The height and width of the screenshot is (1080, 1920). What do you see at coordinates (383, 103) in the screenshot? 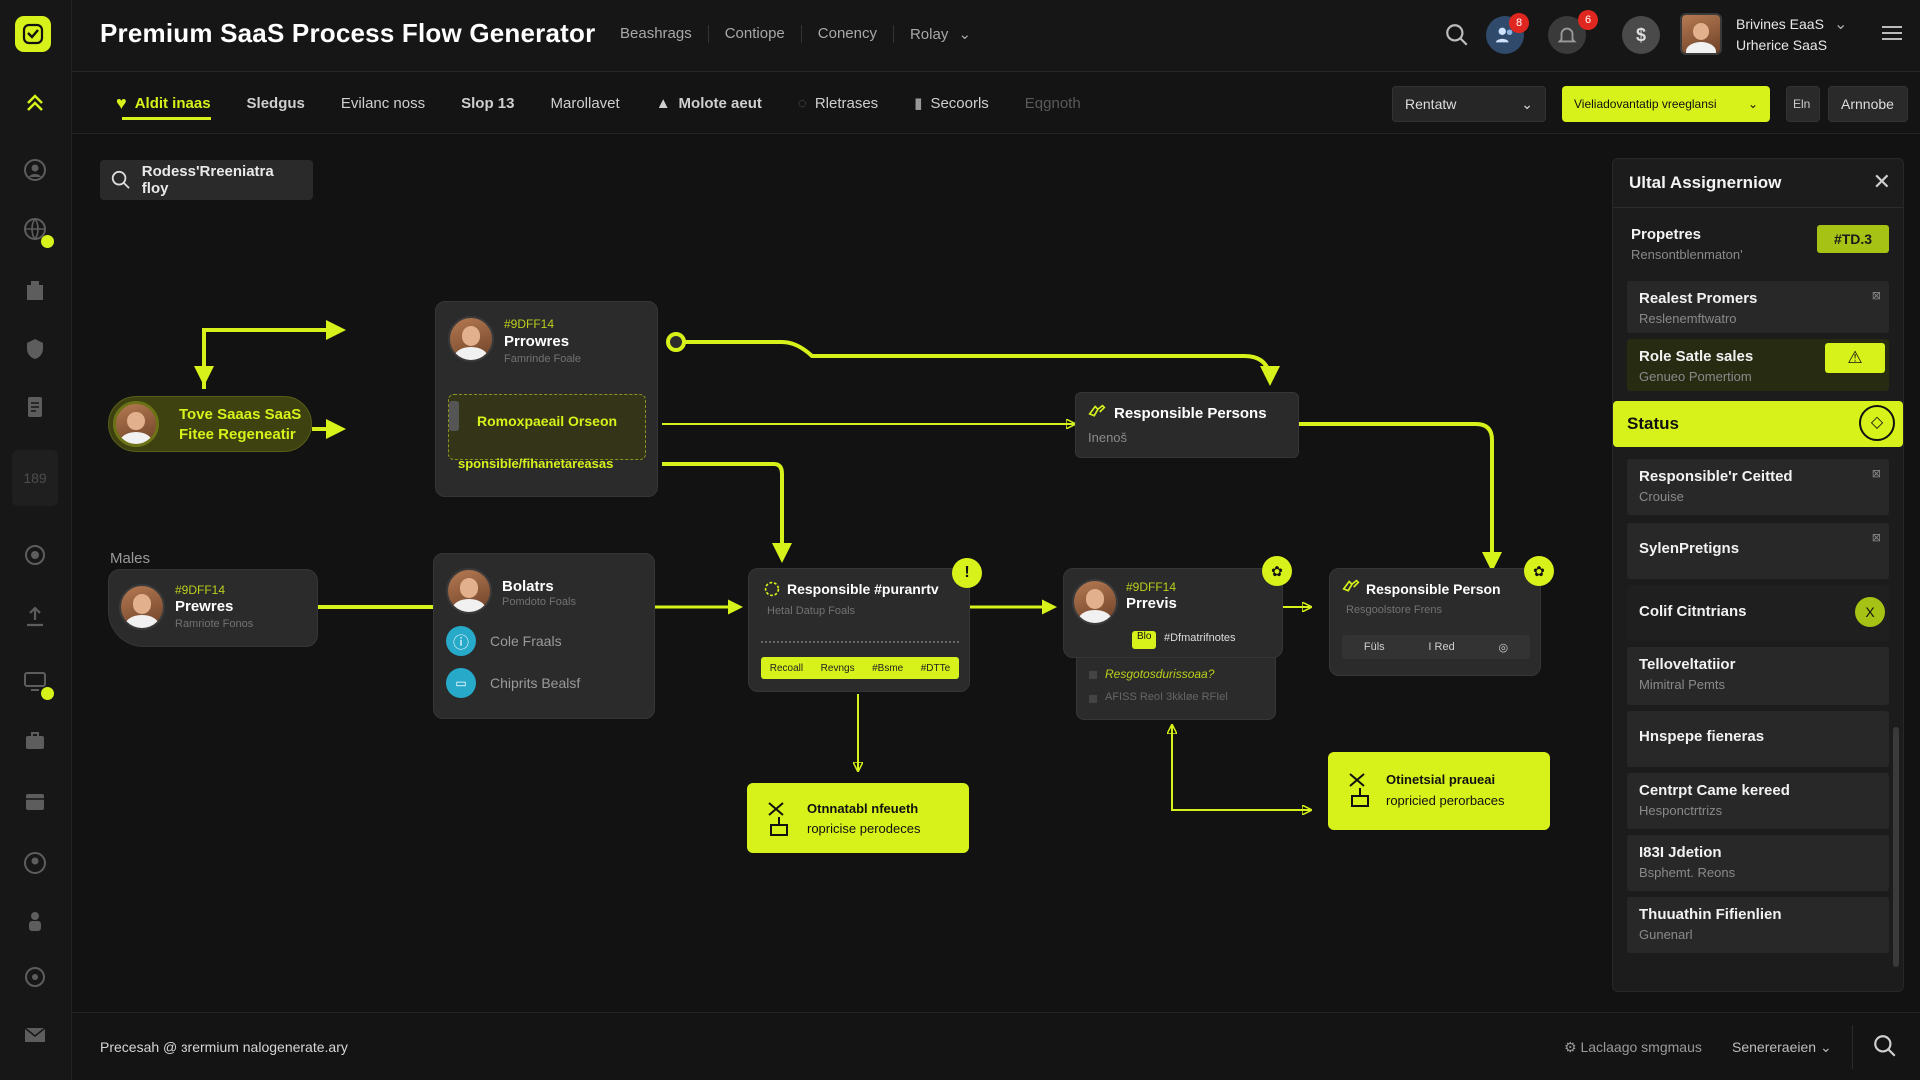
I see `tab-3: Evilanc noss` at bounding box center [383, 103].